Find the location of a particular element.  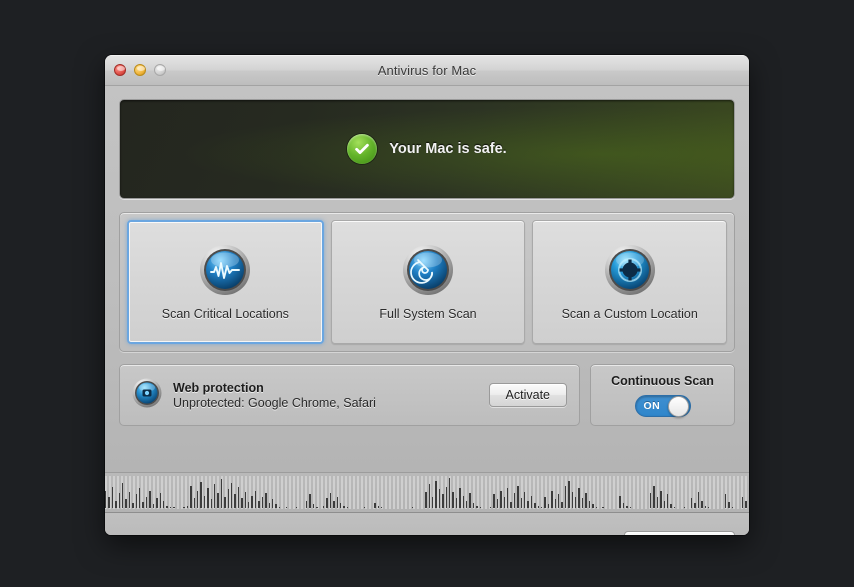

check-circle-icon is located at coordinates (362, 149).